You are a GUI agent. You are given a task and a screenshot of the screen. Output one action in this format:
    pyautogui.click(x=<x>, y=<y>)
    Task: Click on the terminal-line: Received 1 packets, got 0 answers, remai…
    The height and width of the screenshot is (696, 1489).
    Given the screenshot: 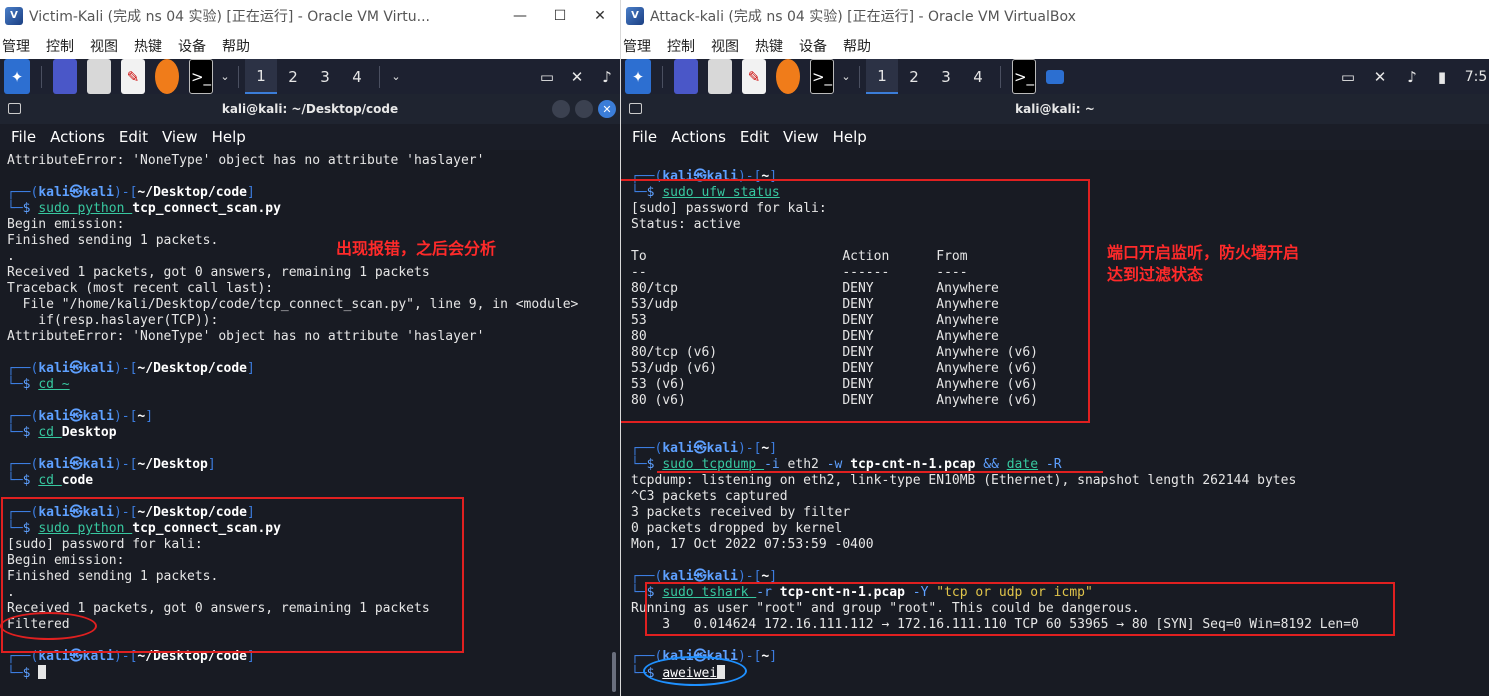 What is the action you would take?
    pyautogui.click(x=218, y=272)
    